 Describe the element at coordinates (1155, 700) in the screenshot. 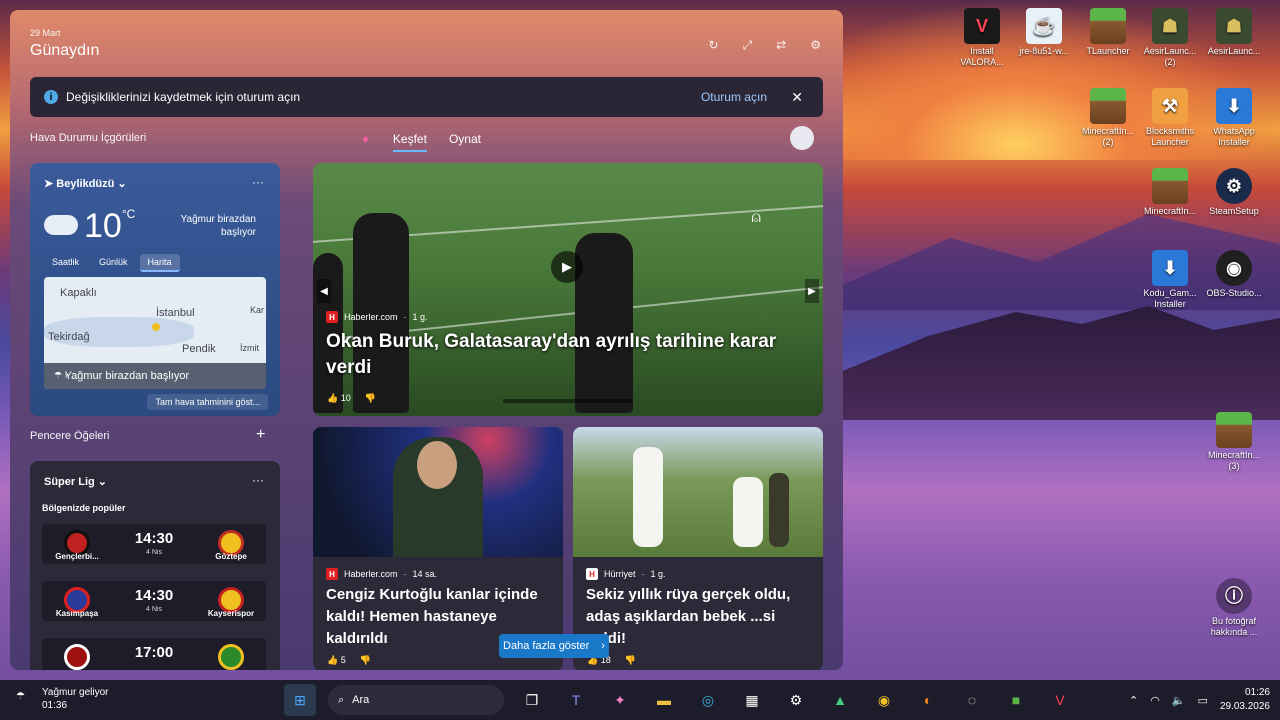

I see `wifi-icon: ◠` at that location.